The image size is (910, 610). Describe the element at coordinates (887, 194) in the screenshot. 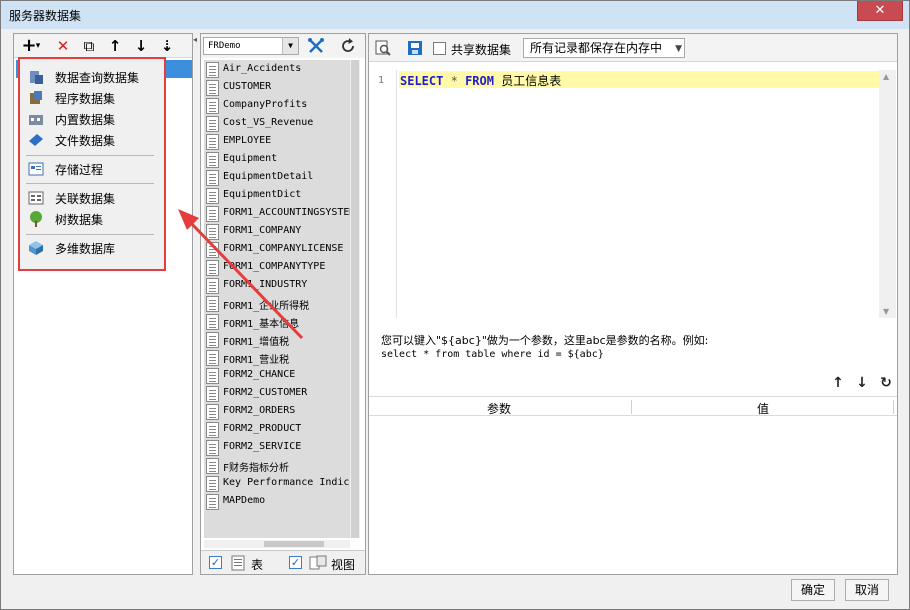

I see `editor-scrollbar: ▲ ▼` at that location.